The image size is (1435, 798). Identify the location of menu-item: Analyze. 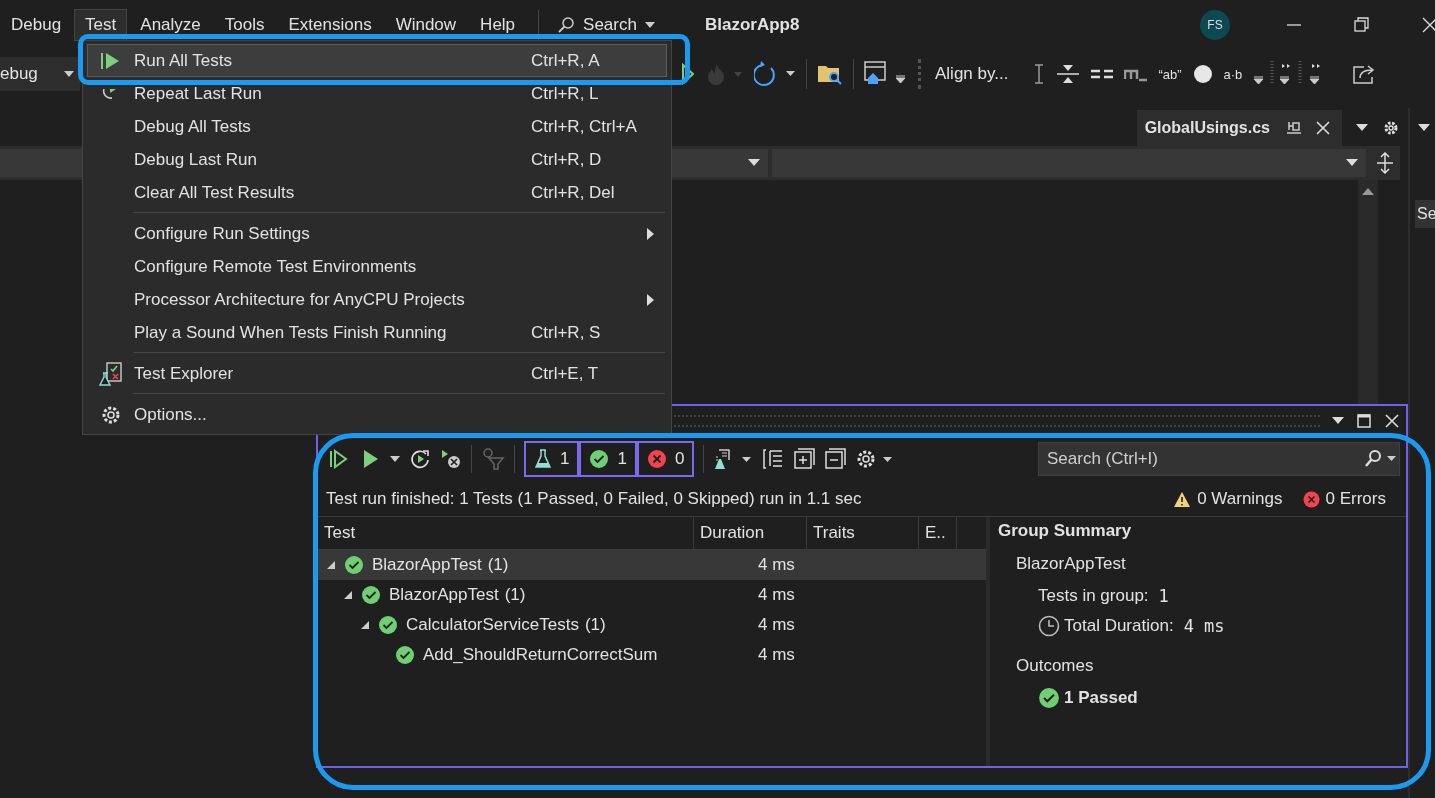
(170, 25).